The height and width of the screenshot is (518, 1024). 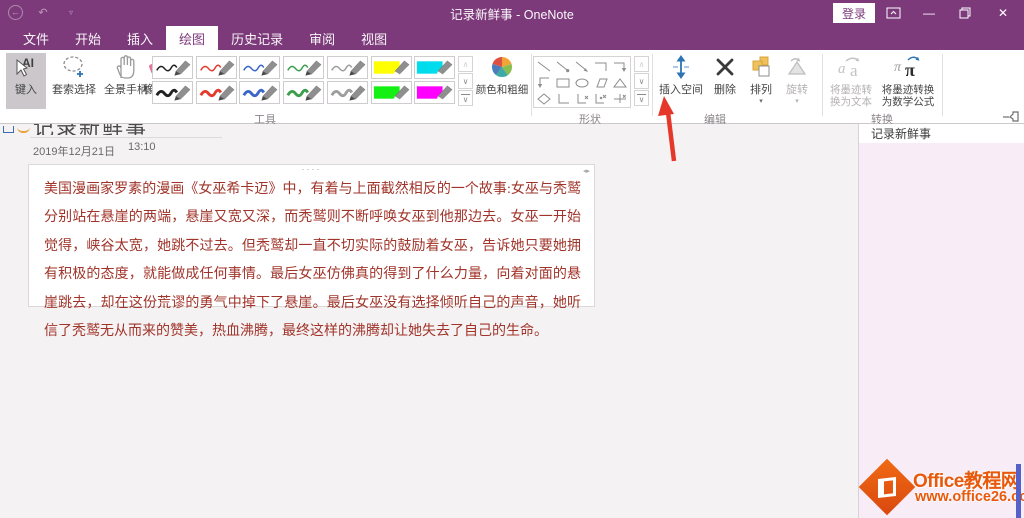 What do you see at coordinates (216, 92) in the screenshot?
I see `red-thick-pen` at bounding box center [216, 92].